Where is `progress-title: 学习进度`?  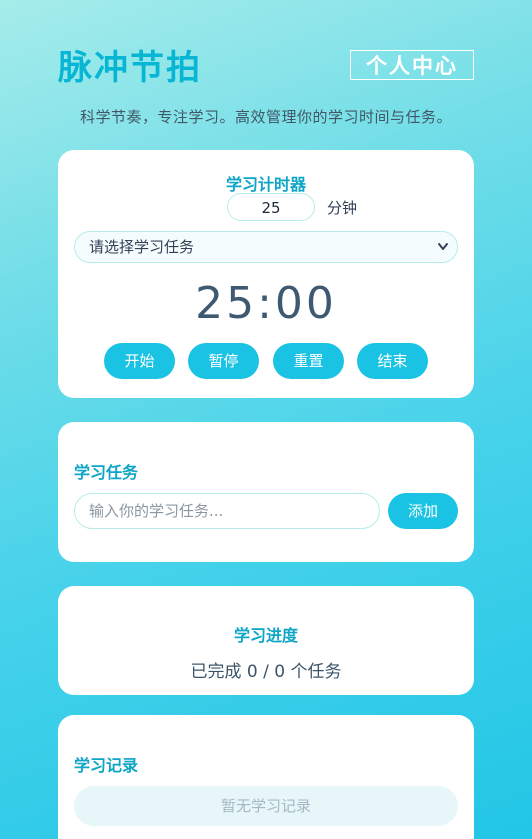
progress-title: 学习进度 is located at coordinates (265, 635).